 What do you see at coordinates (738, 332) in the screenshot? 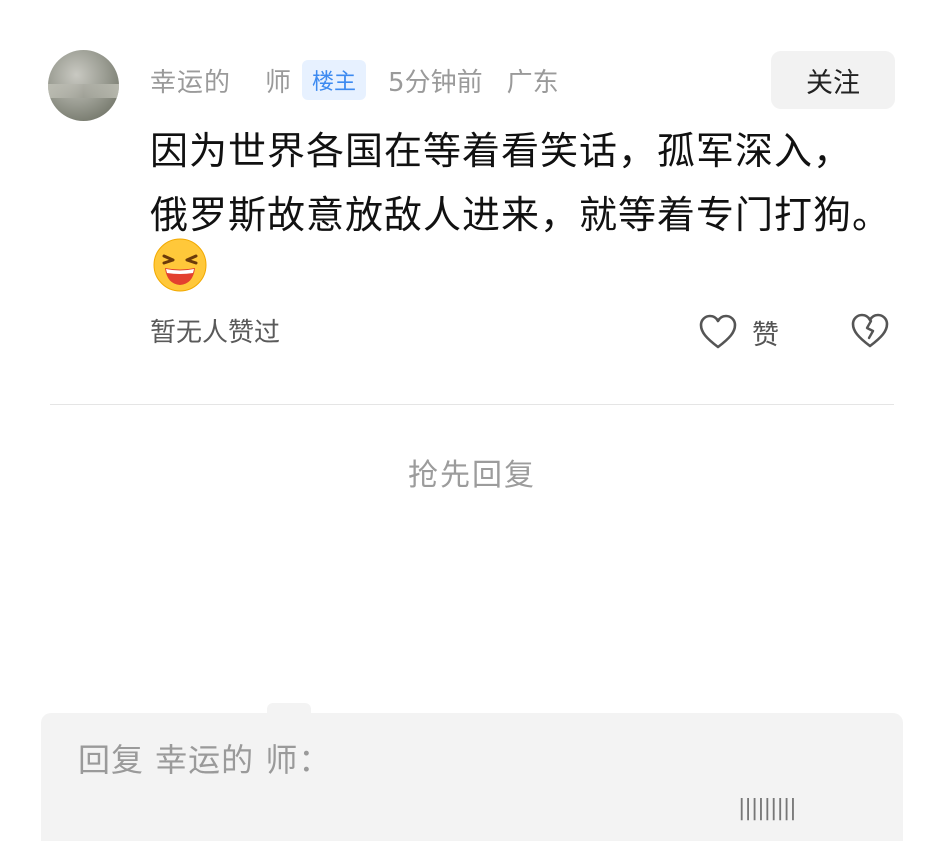
I see `like-button: 赞` at bounding box center [738, 332].